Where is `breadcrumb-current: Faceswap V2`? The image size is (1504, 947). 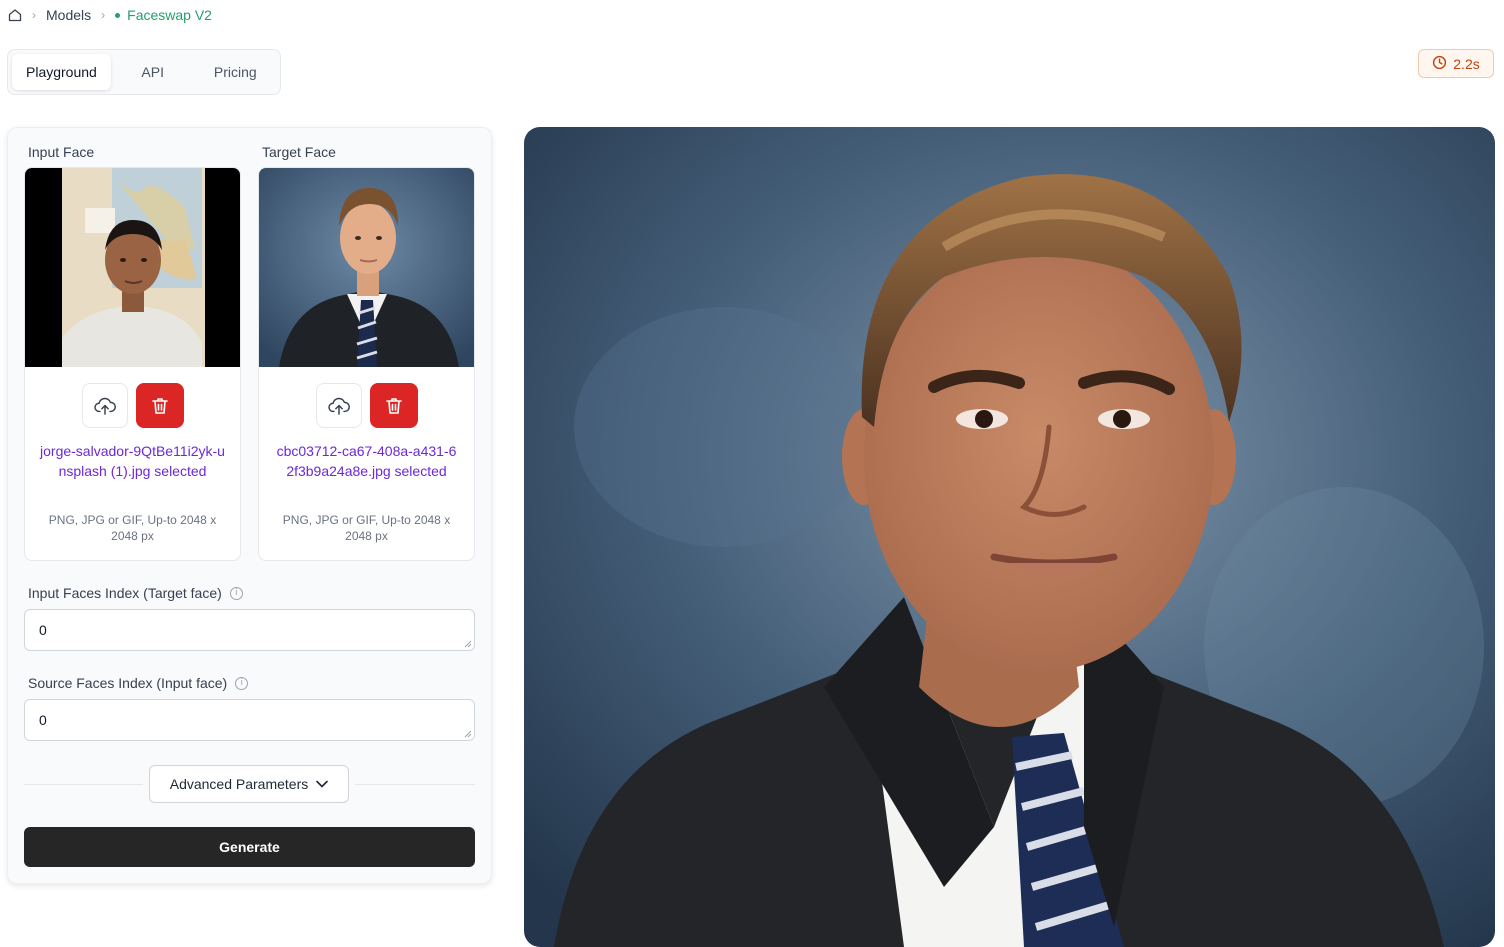 breadcrumb-current: Faceswap V2 is located at coordinates (163, 15).